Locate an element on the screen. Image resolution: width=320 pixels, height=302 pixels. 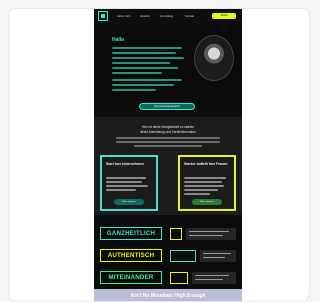
logo-icon is located at coordinates (103, 16).